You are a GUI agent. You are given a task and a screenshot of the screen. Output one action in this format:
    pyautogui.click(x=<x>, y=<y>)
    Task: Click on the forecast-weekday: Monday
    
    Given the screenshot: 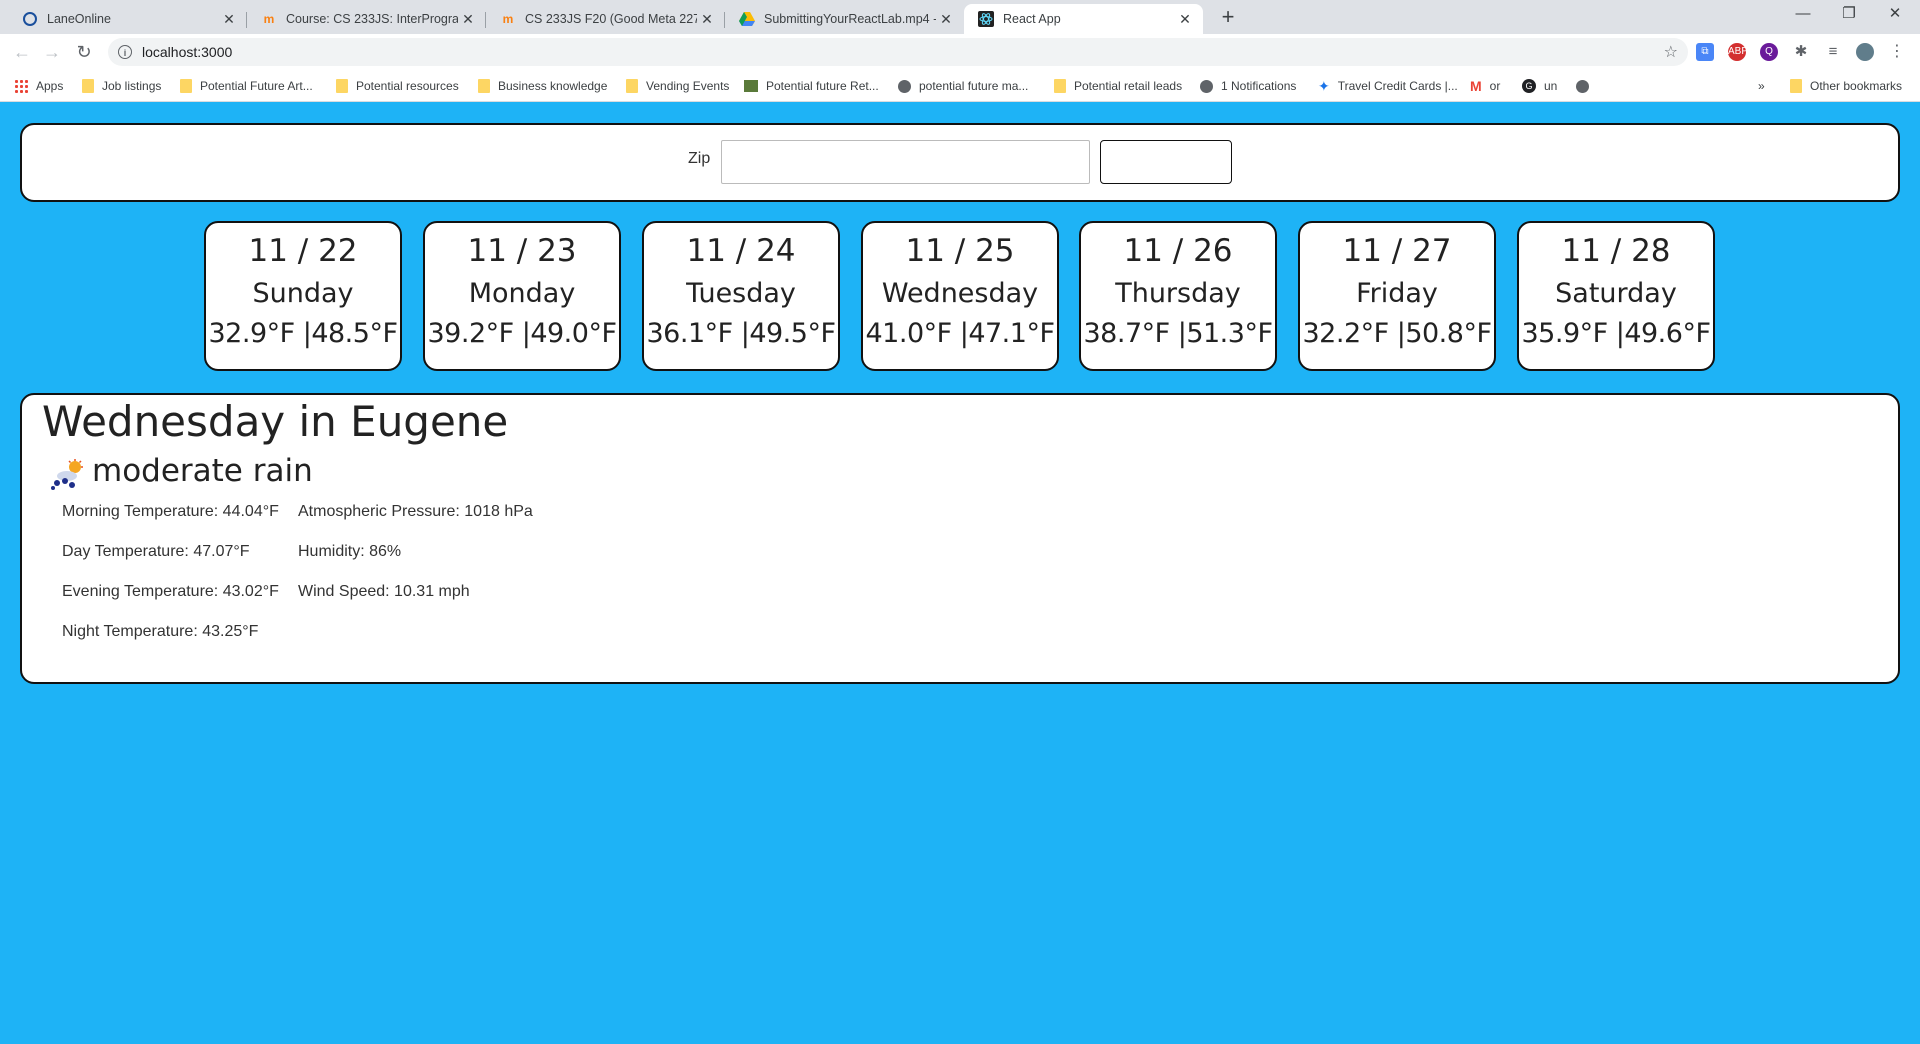 What is the action you would take?
    pyautogui.click(x=522, y=293)
    